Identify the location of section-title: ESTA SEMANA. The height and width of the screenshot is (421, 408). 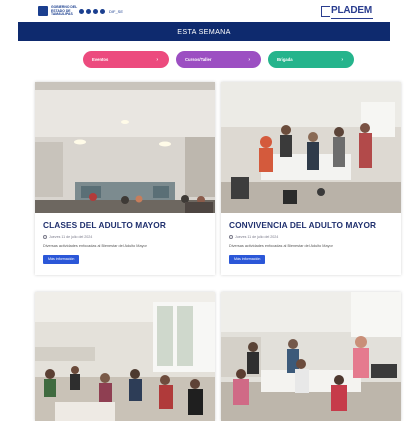
(204, 31).